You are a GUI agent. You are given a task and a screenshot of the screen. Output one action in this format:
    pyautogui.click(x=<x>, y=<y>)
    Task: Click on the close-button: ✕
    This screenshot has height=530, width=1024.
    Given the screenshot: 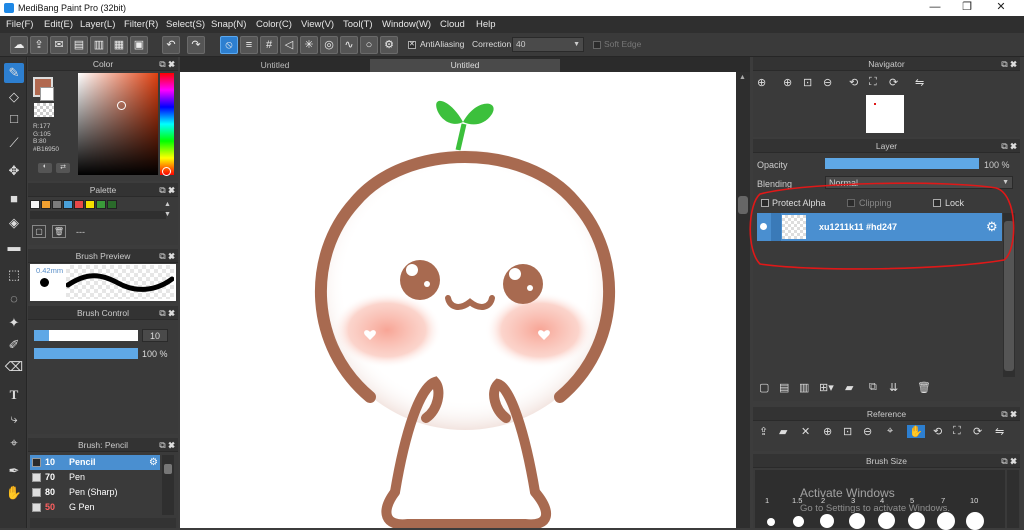 What is the action you would take?
    pyautogui.click(x=1001, y=8)
    